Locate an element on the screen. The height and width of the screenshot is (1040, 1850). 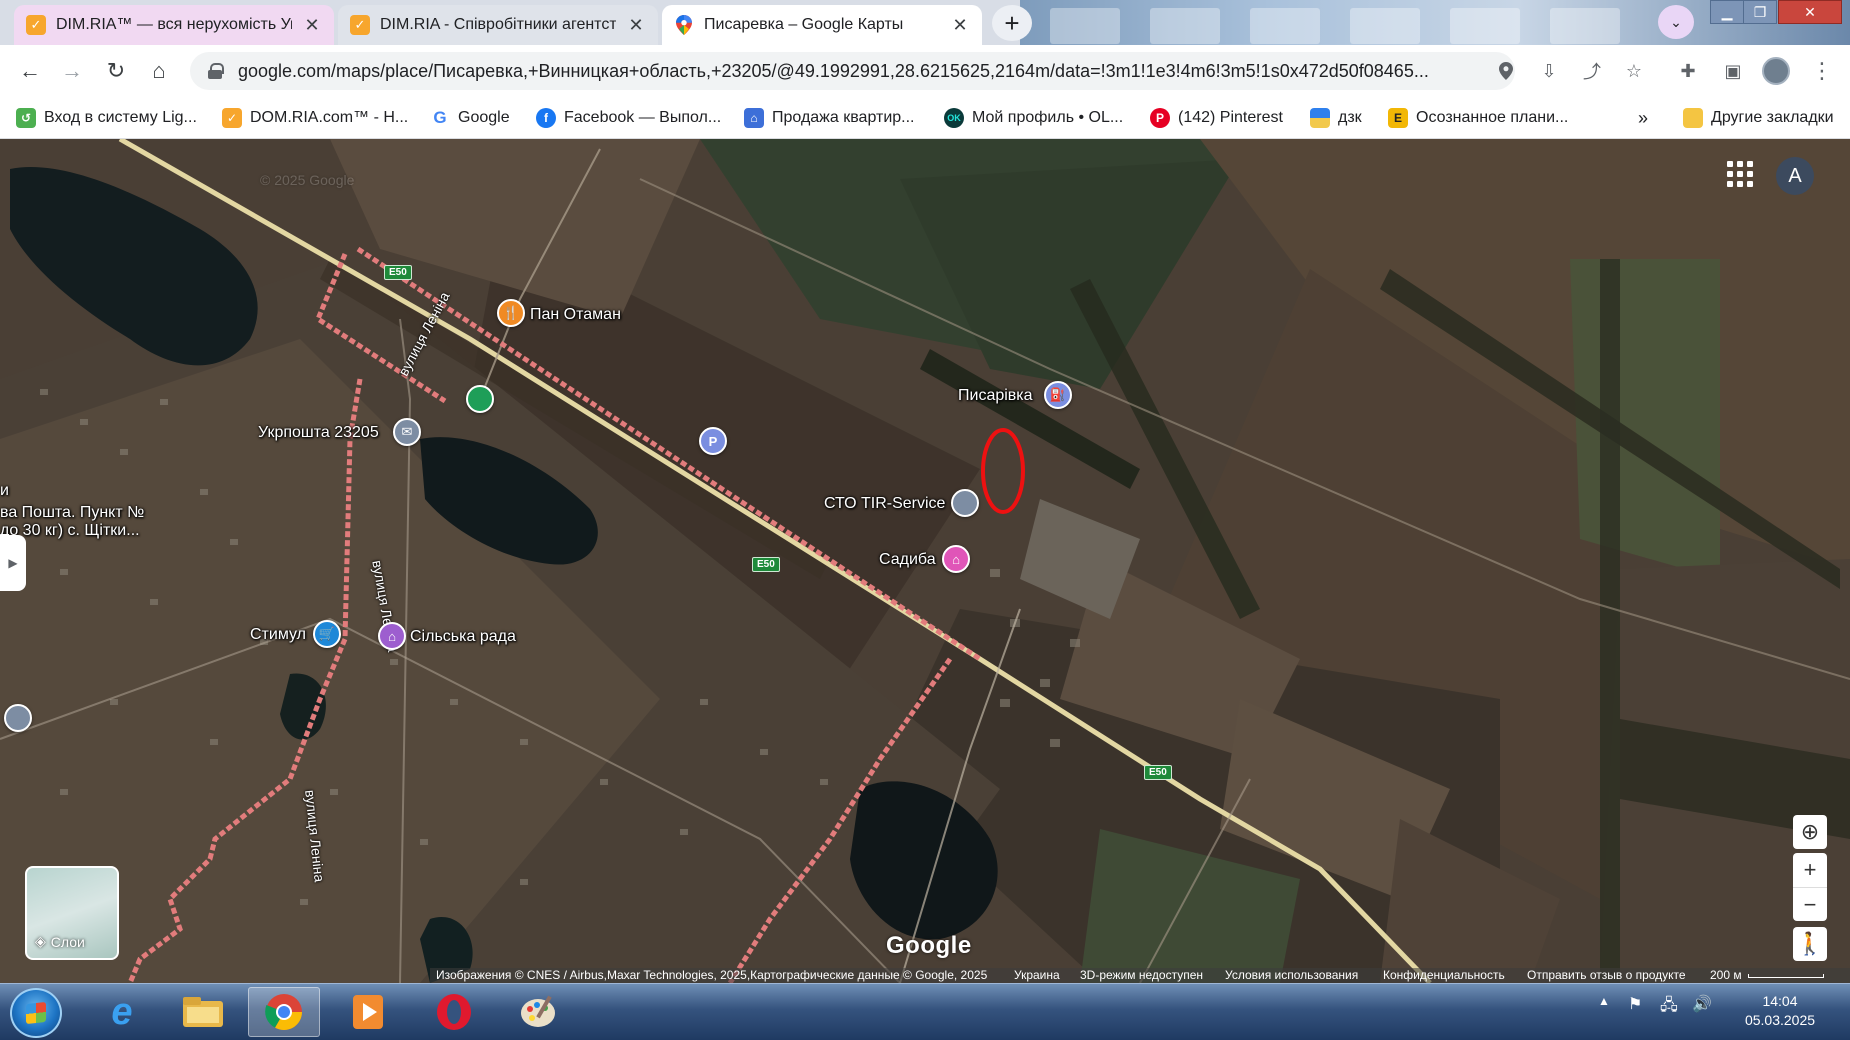
dimria-icon: ✓ is located at coordinates (36, 25).